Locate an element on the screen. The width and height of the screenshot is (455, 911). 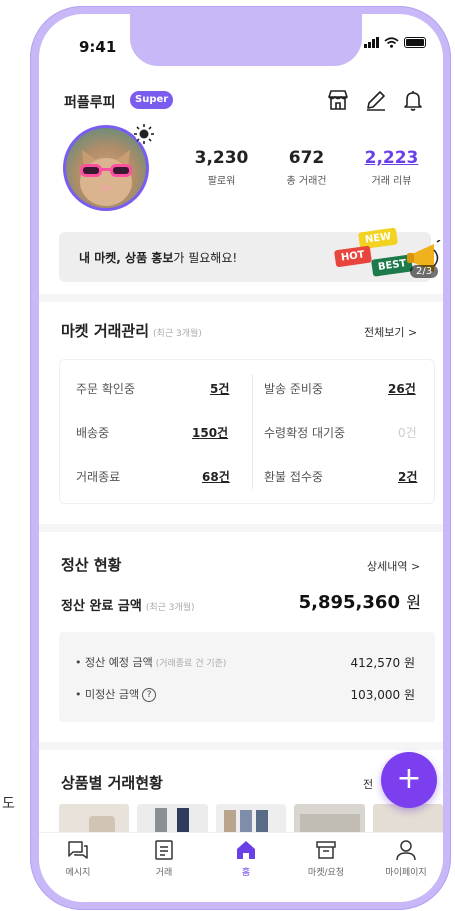
stray-character: 도 is located at coordinates (8, 804).